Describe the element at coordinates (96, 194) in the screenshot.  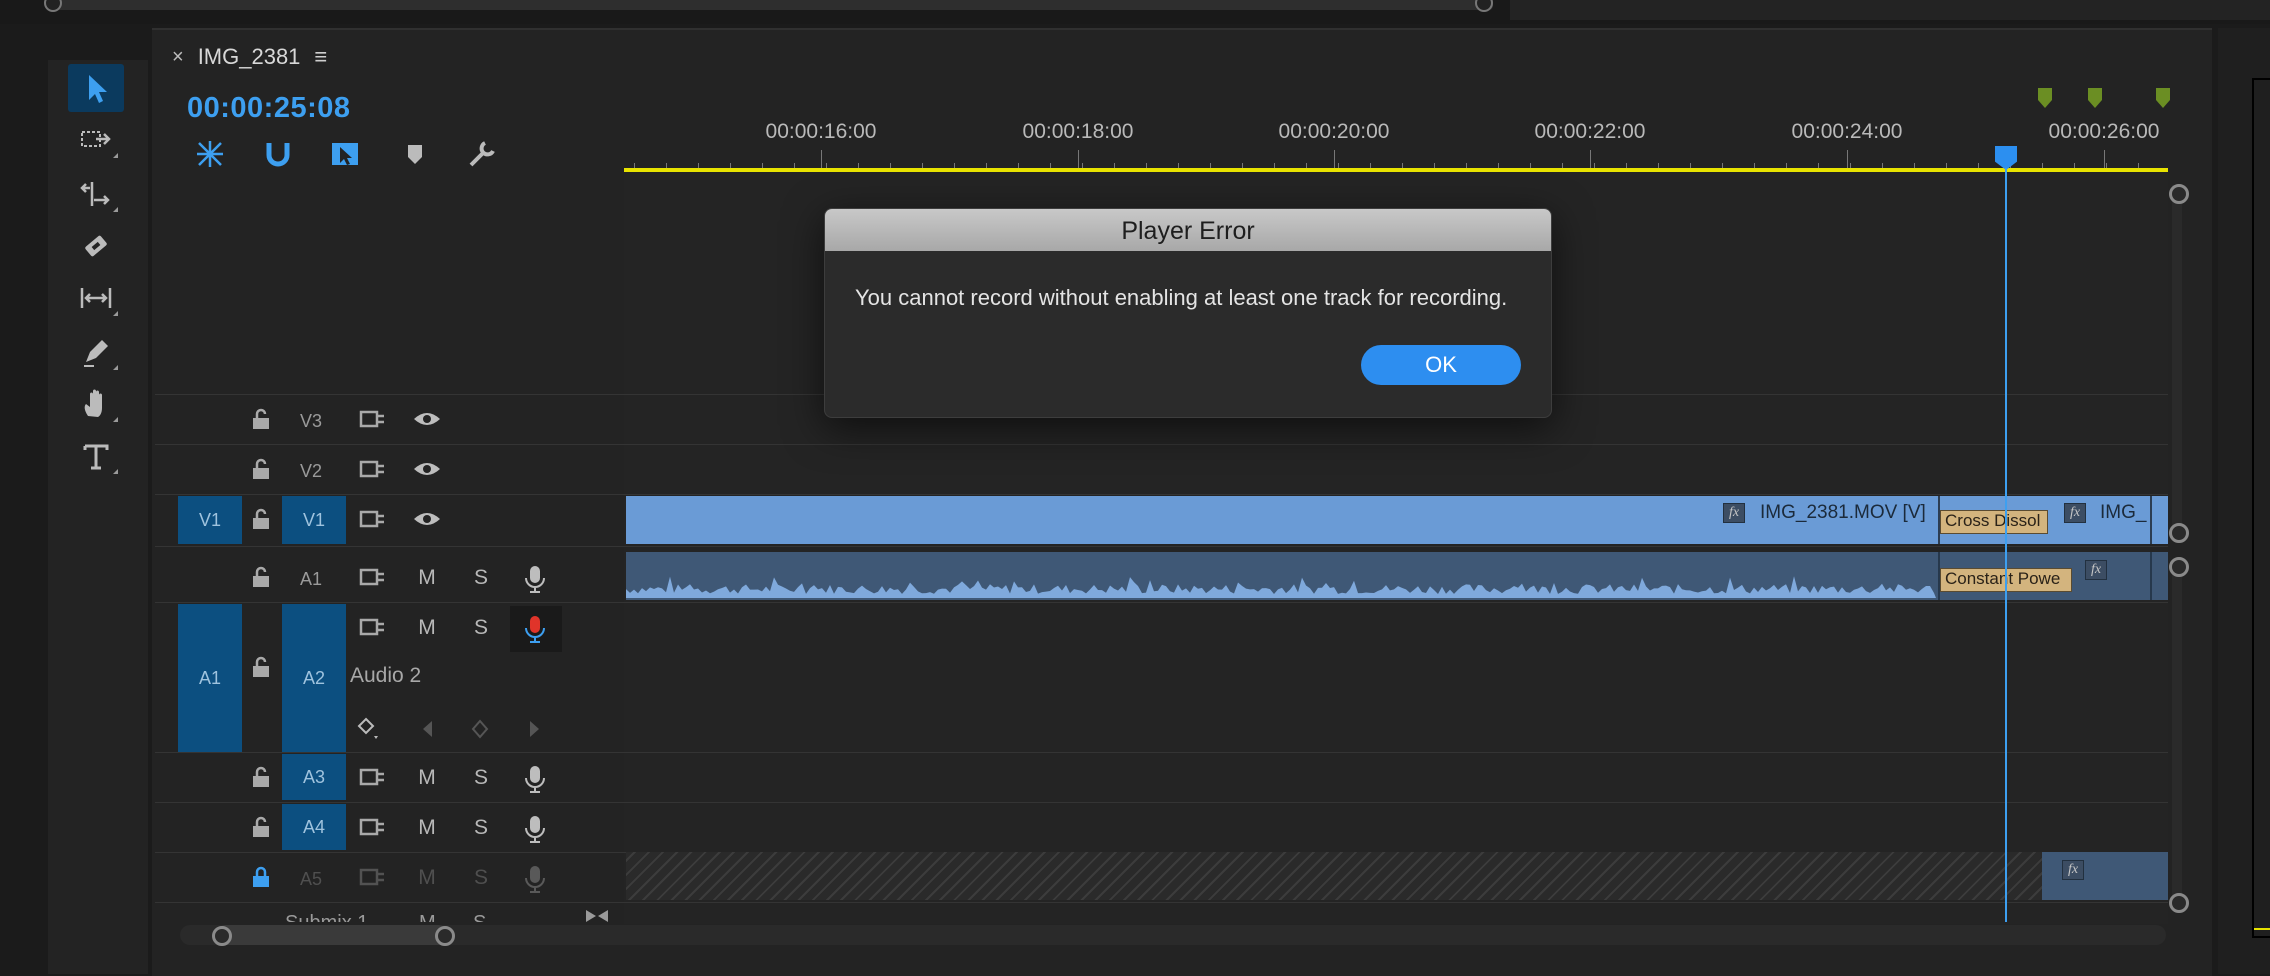
I see `ripple-edit-tool` at that location.